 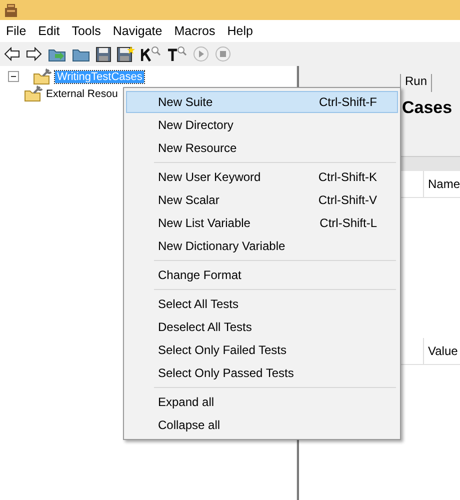 I want to click on folder-arrow-icon, so click(x=57, y=54).